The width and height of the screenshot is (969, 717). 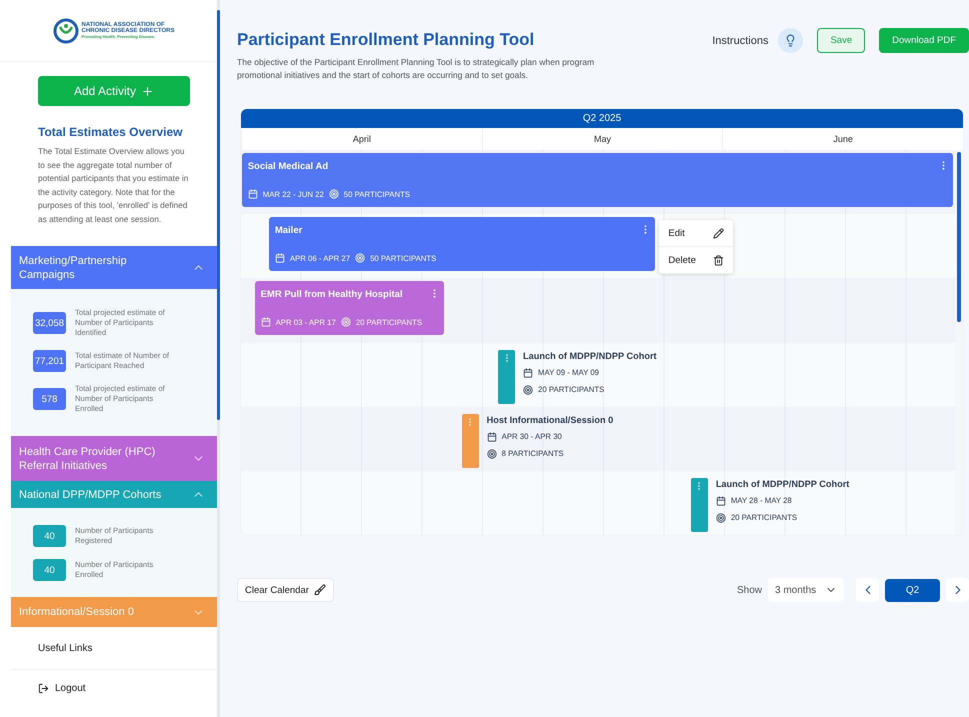 What do you see at coordinates (43, 688) in the screenshot?
I see `logout-icon` at bounding box center [43, 688].